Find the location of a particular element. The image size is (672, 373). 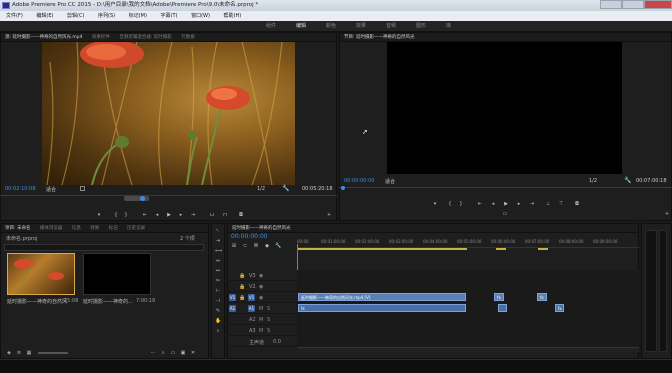

pen-tool-icon: ✎ is located at coordinates (218, 311).